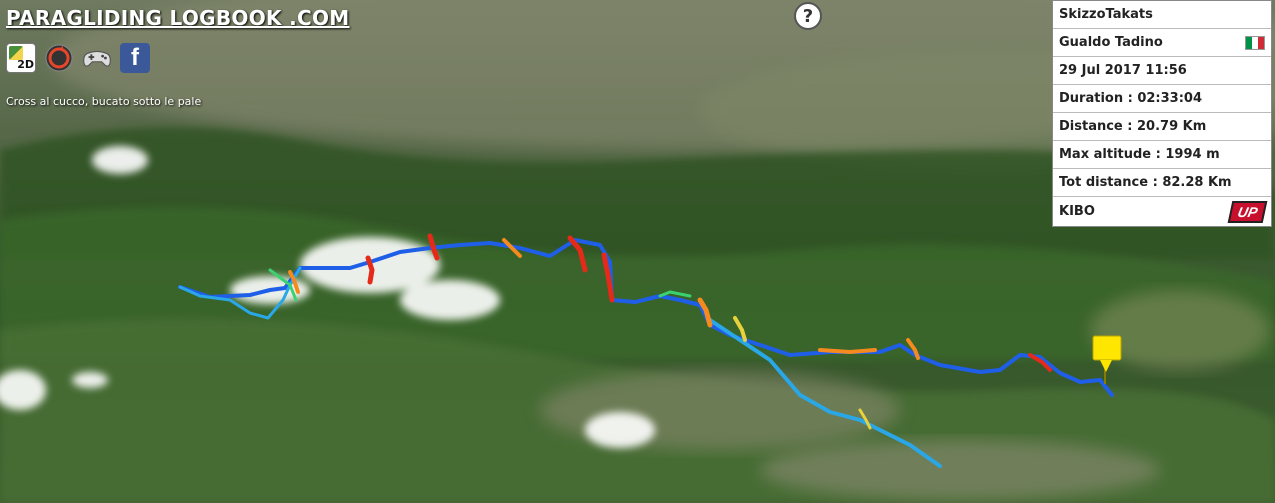 This screenshot has width=1275, height=503. I want to click on distance-row: Distance : 20.79 Km, so click(1162, 127).